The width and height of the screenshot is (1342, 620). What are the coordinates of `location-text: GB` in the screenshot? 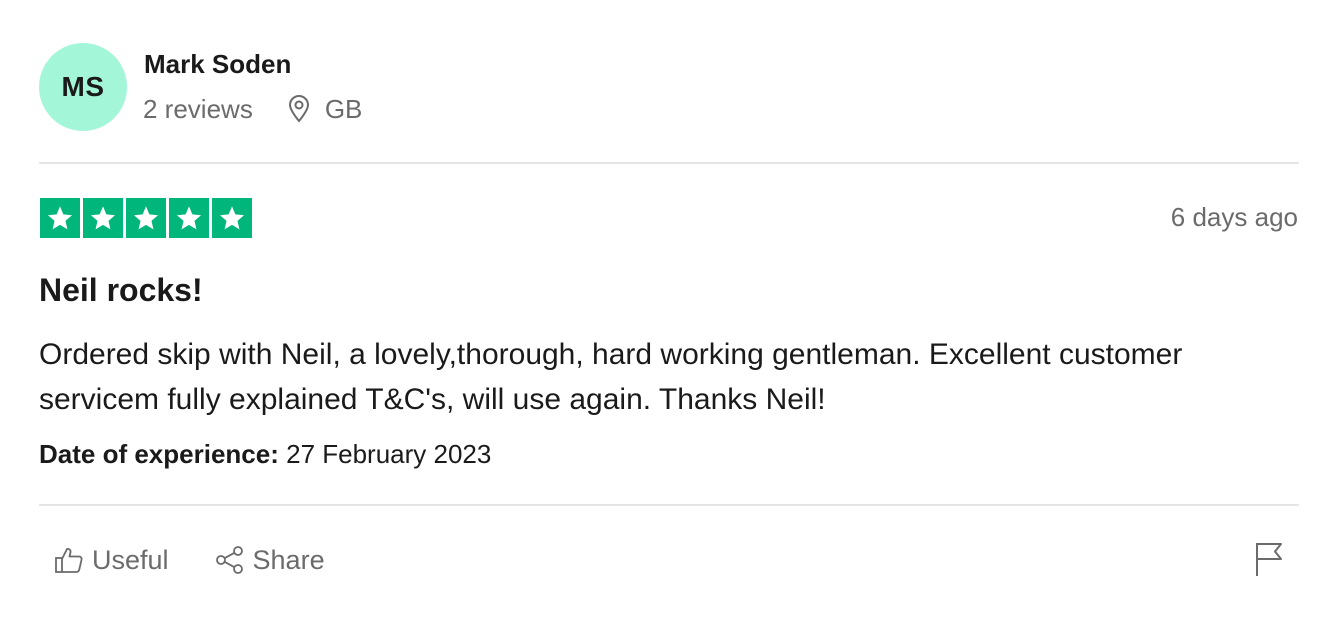 It's located at (343, 108).